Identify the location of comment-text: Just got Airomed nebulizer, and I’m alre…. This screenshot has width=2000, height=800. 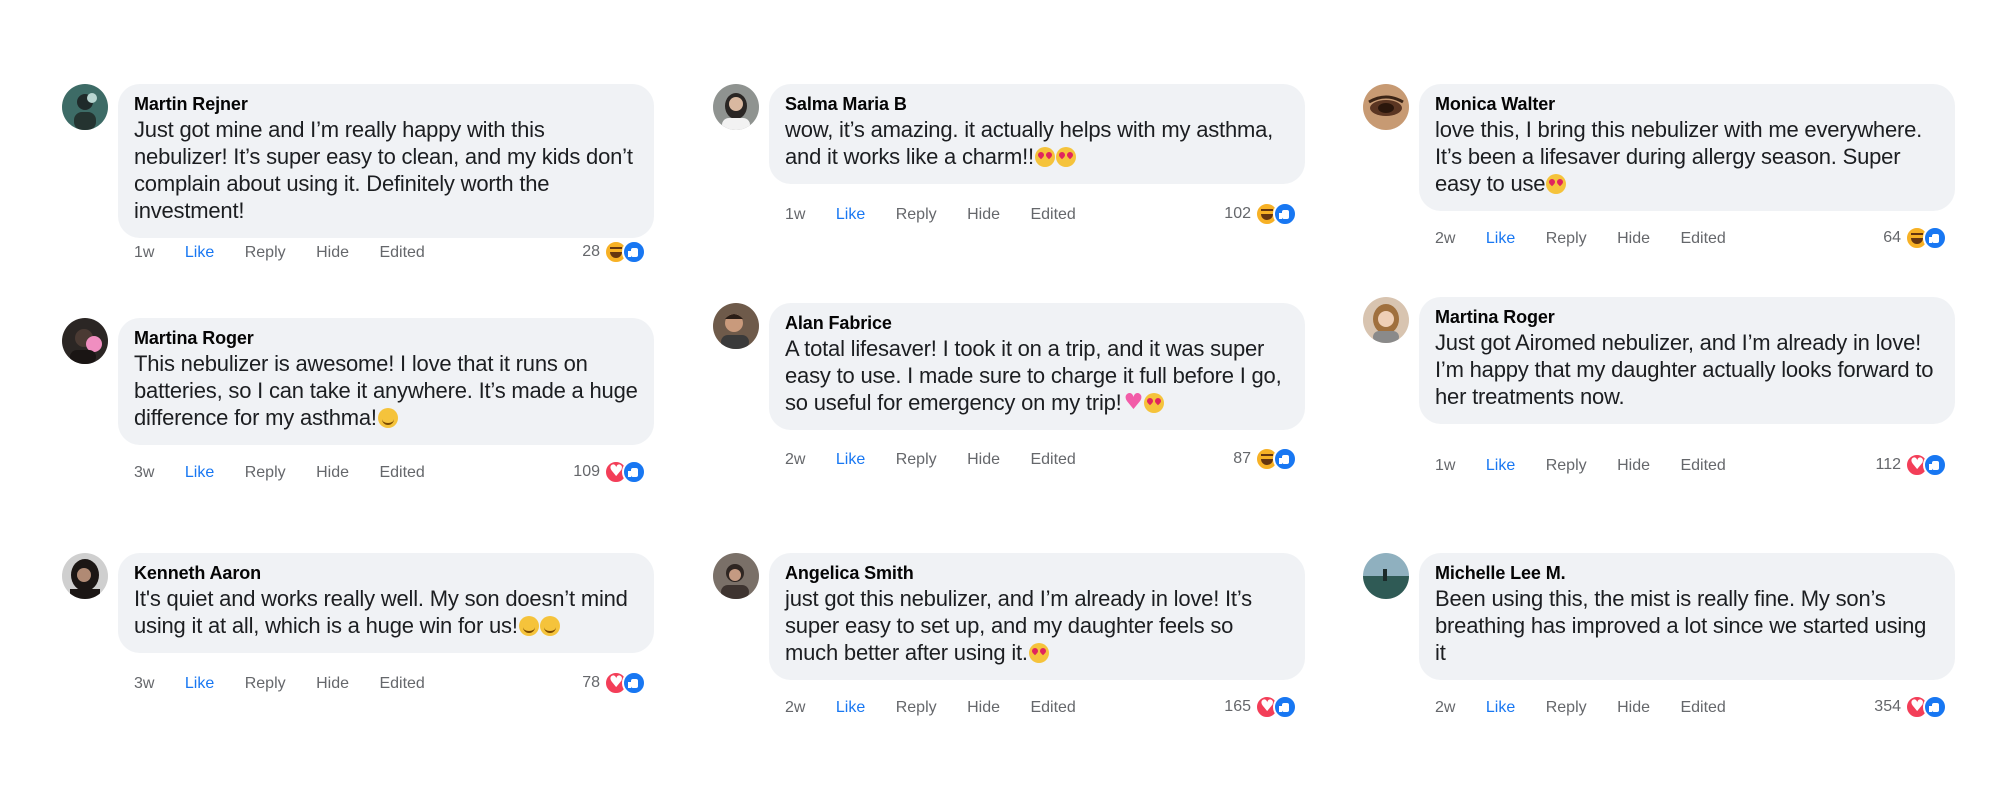
(1684, 369).